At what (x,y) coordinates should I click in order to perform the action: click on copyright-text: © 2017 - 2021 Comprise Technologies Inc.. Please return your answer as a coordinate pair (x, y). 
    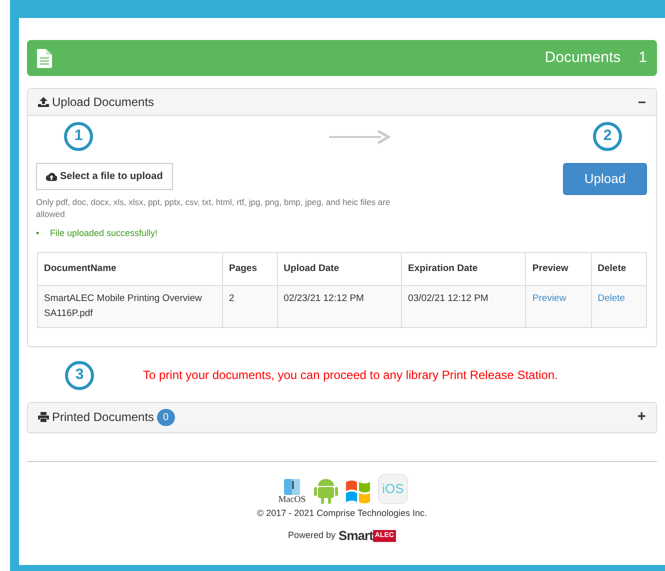
    Looking at the image, I should click on (342, 513).